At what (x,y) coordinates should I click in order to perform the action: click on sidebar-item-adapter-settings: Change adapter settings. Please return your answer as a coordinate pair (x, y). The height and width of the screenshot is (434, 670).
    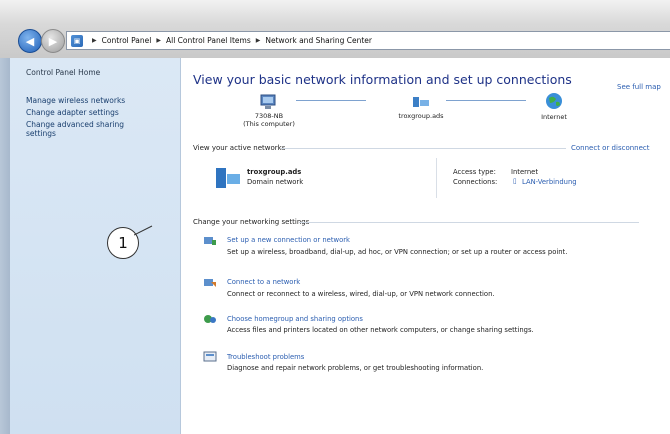
    Looking at the image, I should click on (101, 112).